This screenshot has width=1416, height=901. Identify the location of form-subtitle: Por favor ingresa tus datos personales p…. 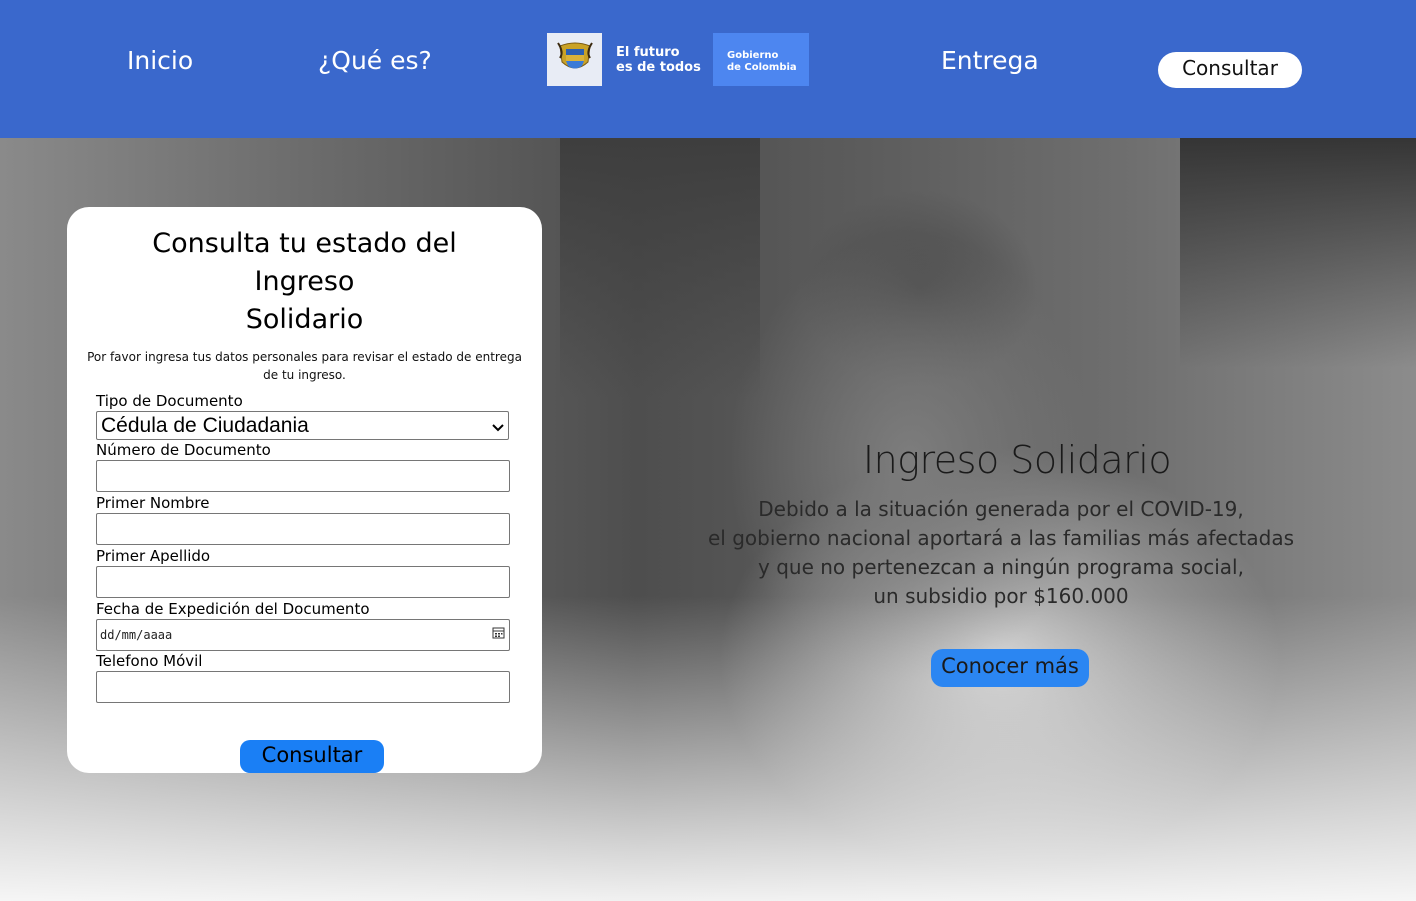
(304, 366).